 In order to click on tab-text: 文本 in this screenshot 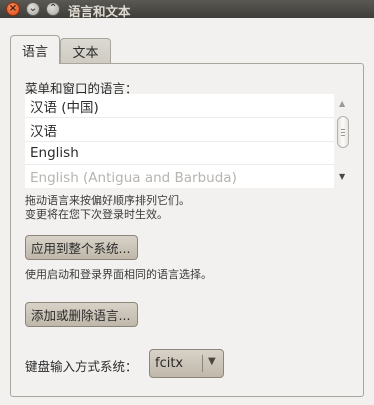, I will do `click(85, 51)`.